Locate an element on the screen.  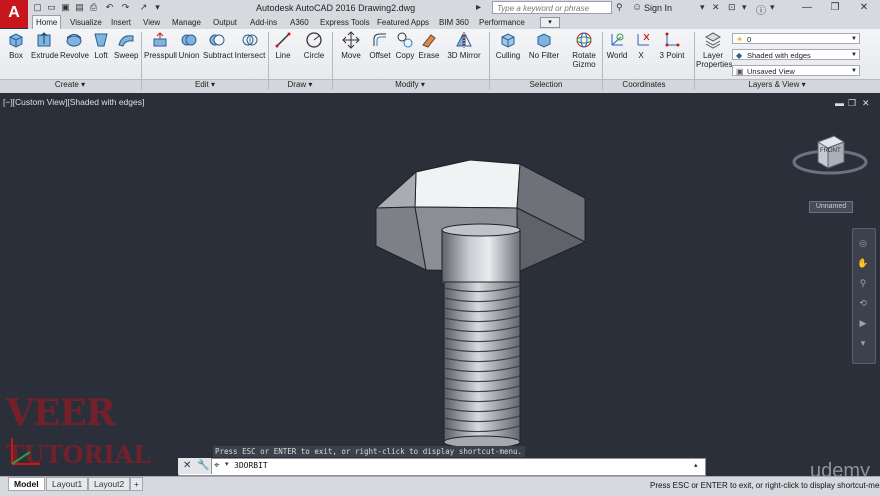
circle-tool: Circle is located at coordinates (314, 45).